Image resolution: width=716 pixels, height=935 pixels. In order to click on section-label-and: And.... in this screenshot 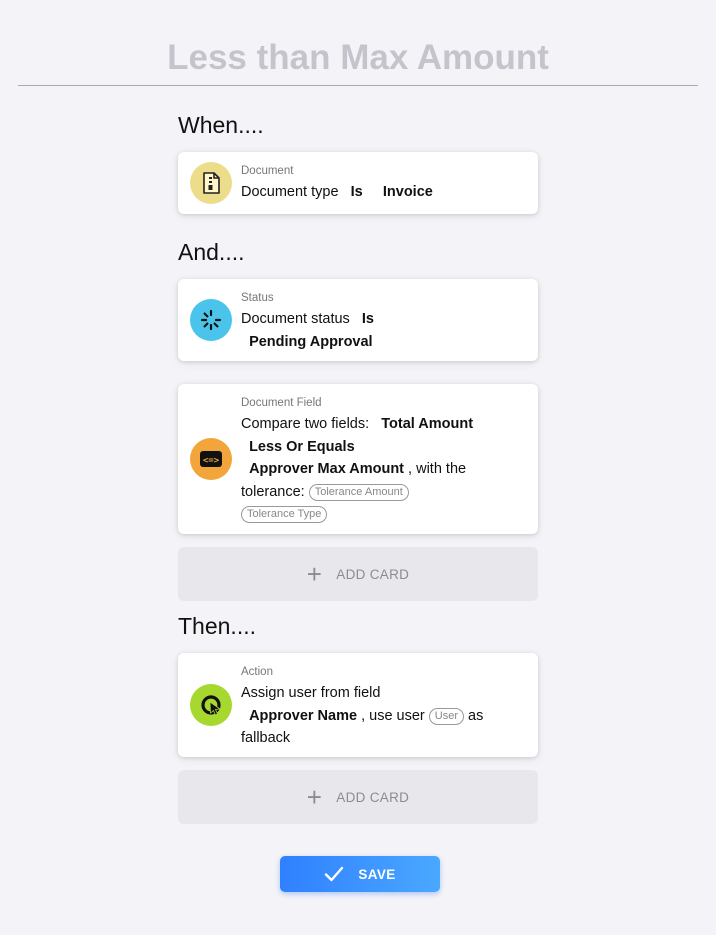, I will do `click(211, 252)`.